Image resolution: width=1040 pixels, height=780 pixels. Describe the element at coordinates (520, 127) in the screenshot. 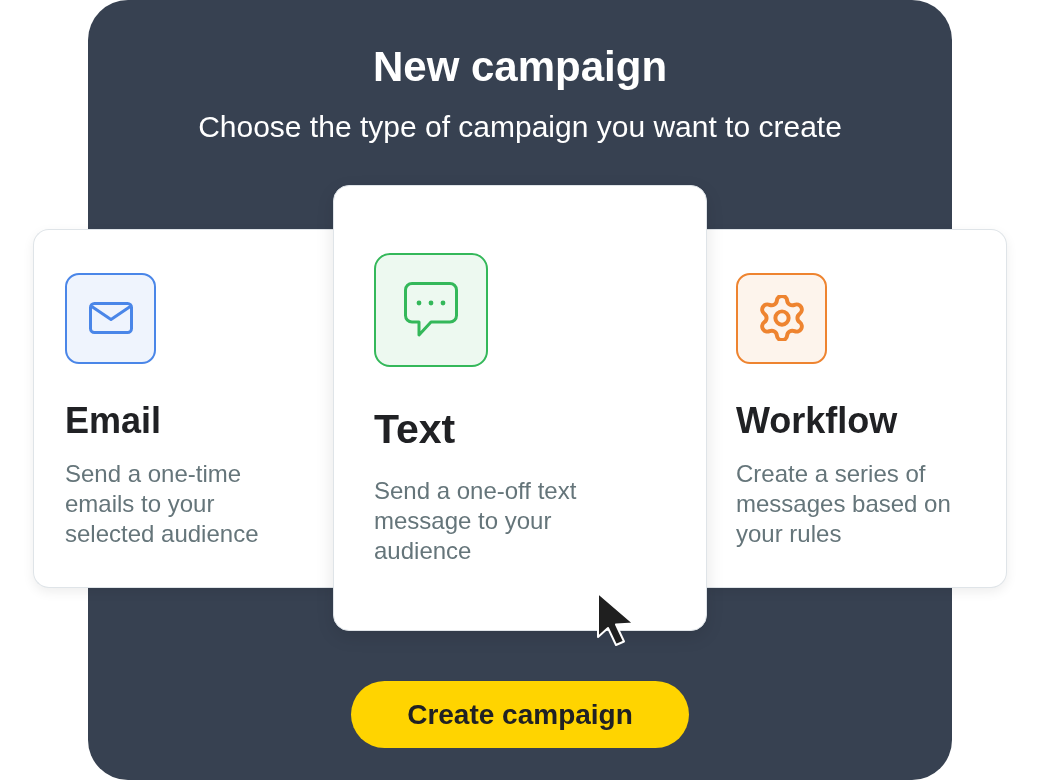

I see `dialog-subtitle: Choose the type of campaign you want to create` at that location.